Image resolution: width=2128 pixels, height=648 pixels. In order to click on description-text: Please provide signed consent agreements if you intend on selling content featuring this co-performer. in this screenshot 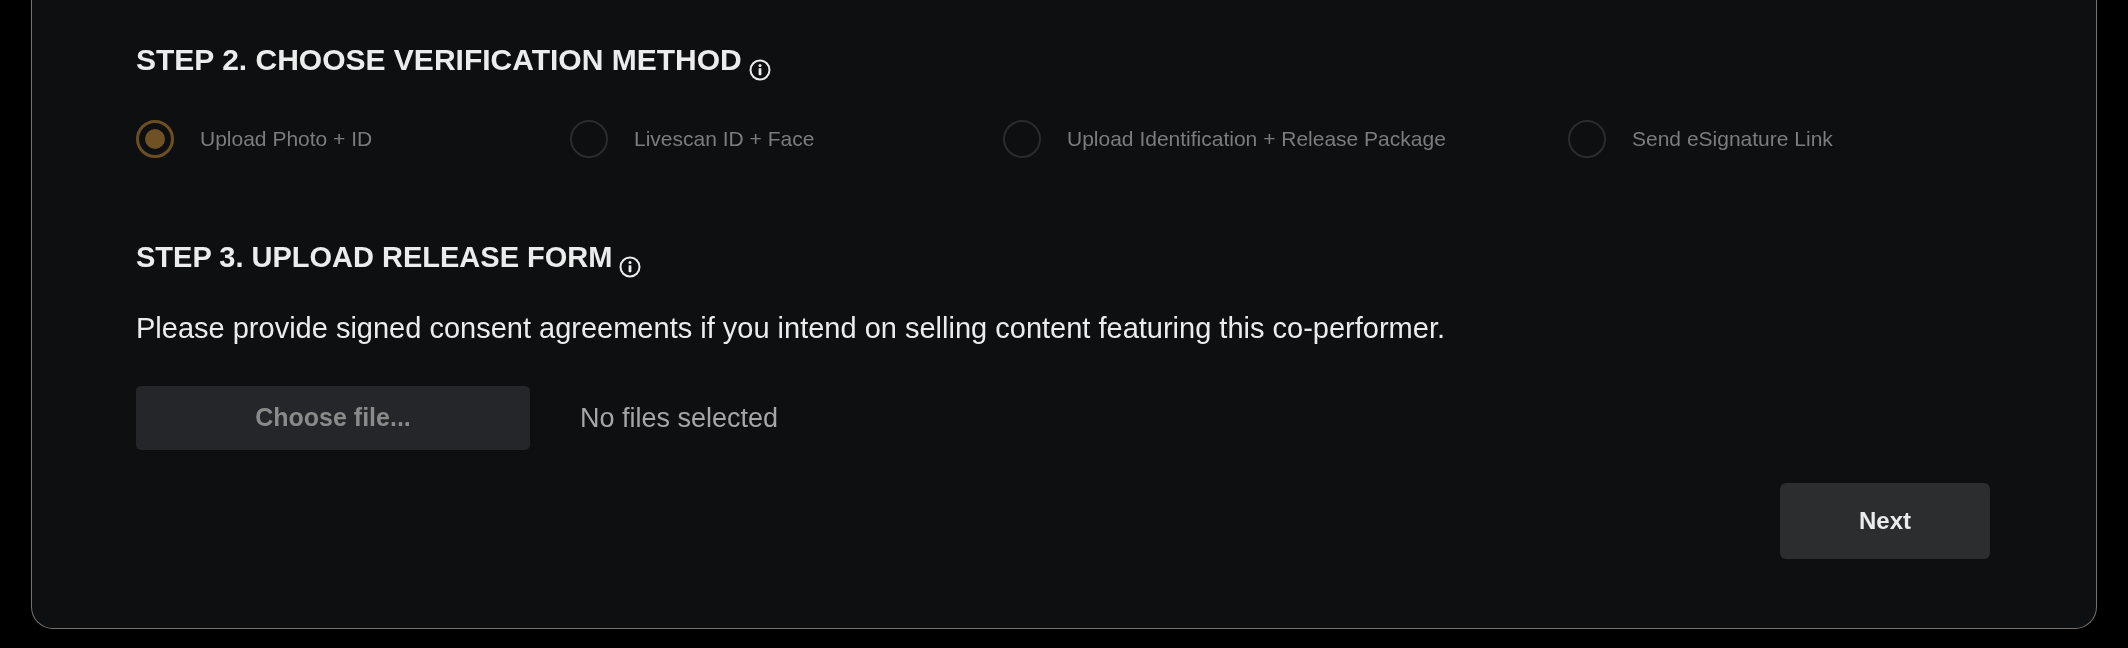, I will do `click(791, 328)`.